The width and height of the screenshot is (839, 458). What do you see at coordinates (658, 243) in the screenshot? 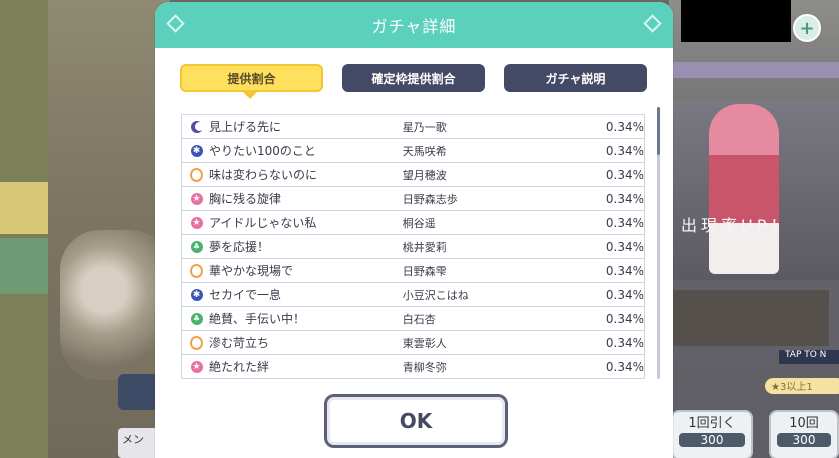
I see `scrollbar` at bounding box center [658, 243].